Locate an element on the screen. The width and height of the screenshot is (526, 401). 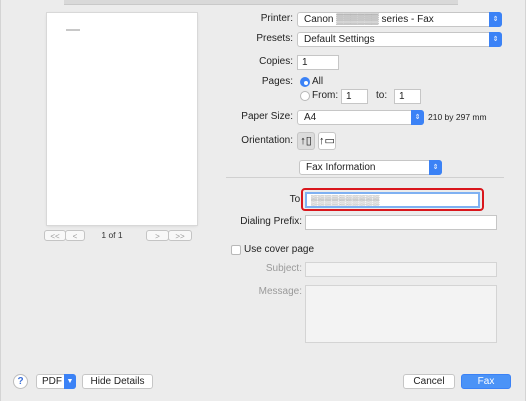
pdf-menu-button: PDF ▼ is located at coordinates (56, 381).